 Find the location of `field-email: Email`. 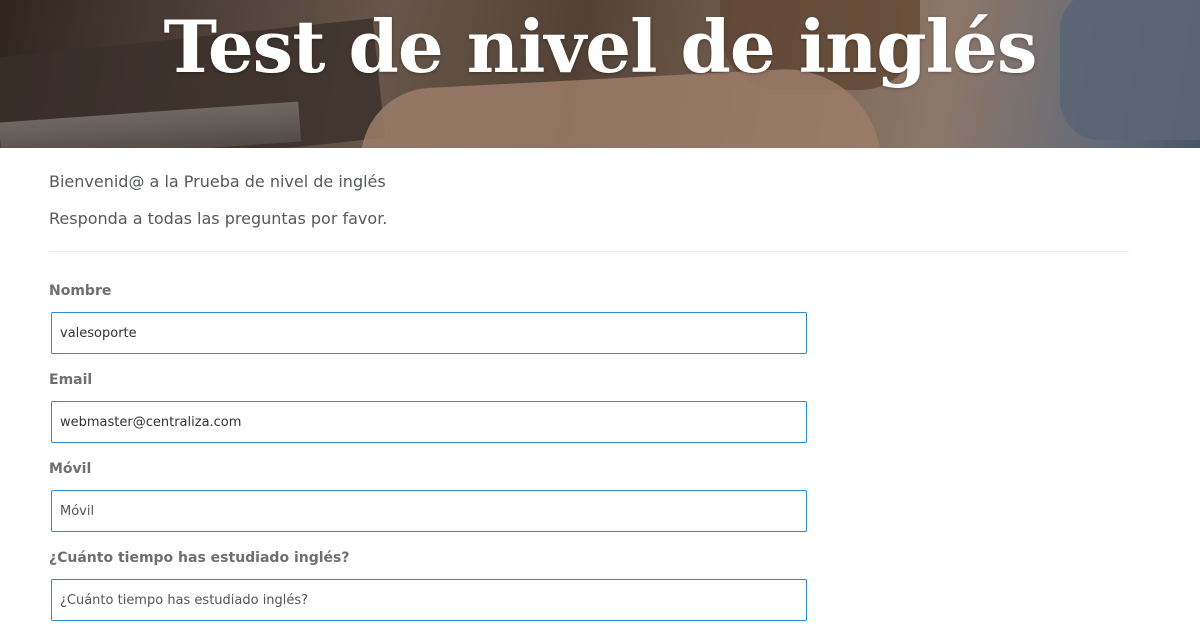

field-email: Email is located at coordinates (428, 407).